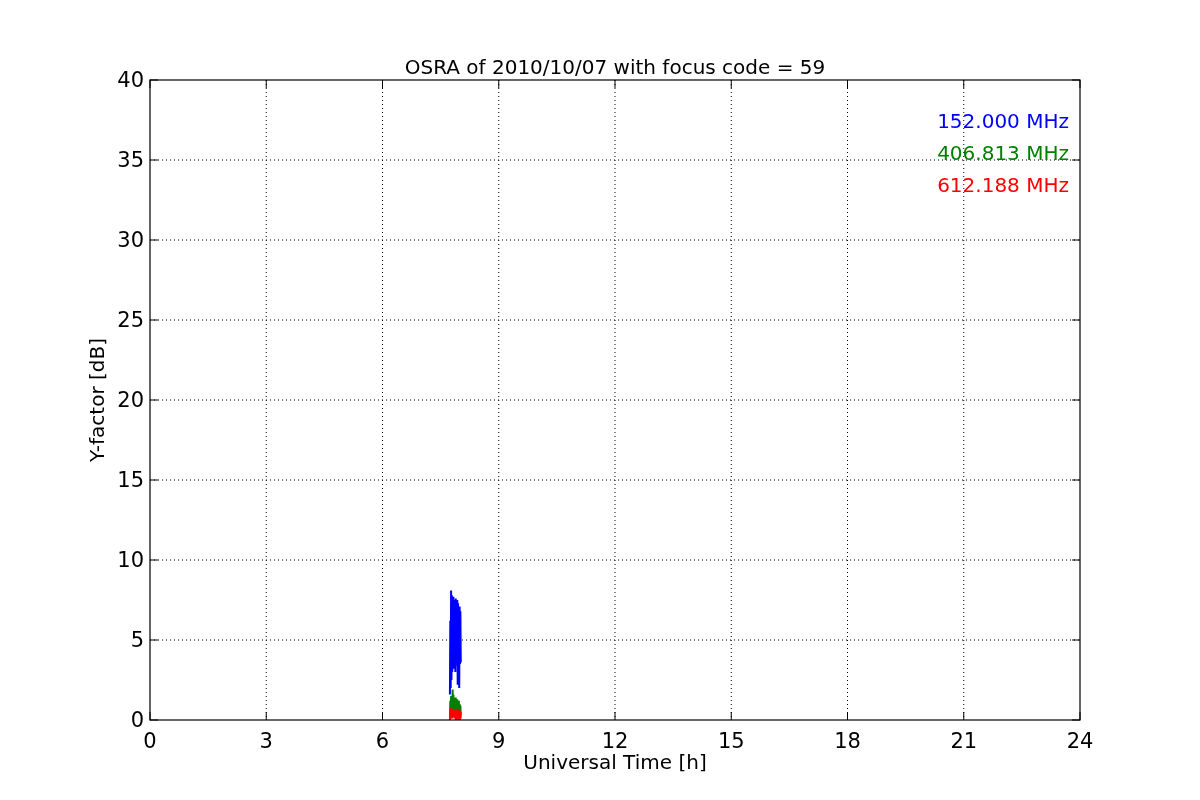 The image size is (1200, 800). I want to click on y-axis-label: Y-factor [dB], so click(97, 400).